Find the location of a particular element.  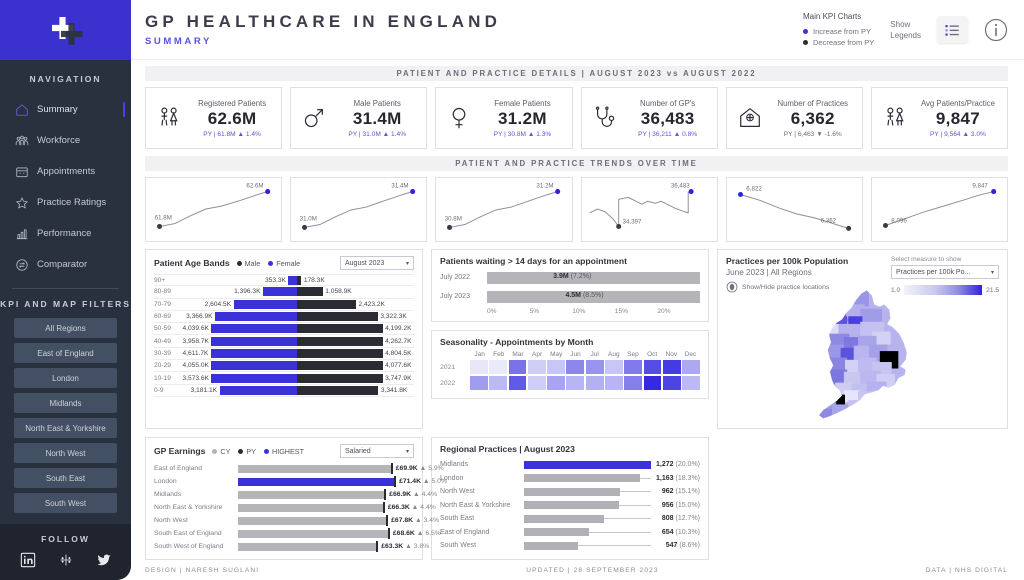

map-canvas is located at coordinates (862, 356).